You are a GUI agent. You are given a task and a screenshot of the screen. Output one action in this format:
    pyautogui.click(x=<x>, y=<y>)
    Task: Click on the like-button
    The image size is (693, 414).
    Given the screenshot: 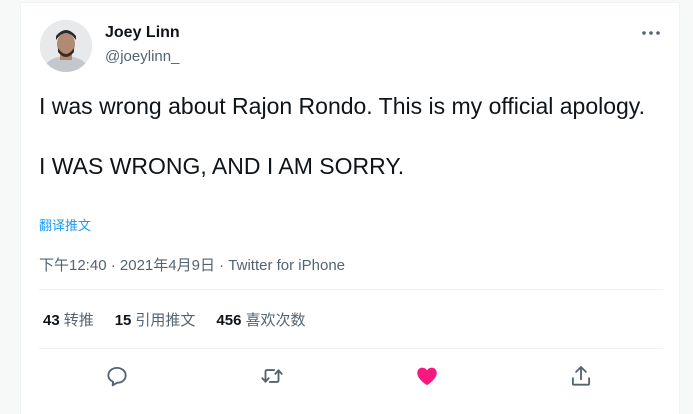 What is the action you would take?
    pyautogui.click(x=427, y=376)
    